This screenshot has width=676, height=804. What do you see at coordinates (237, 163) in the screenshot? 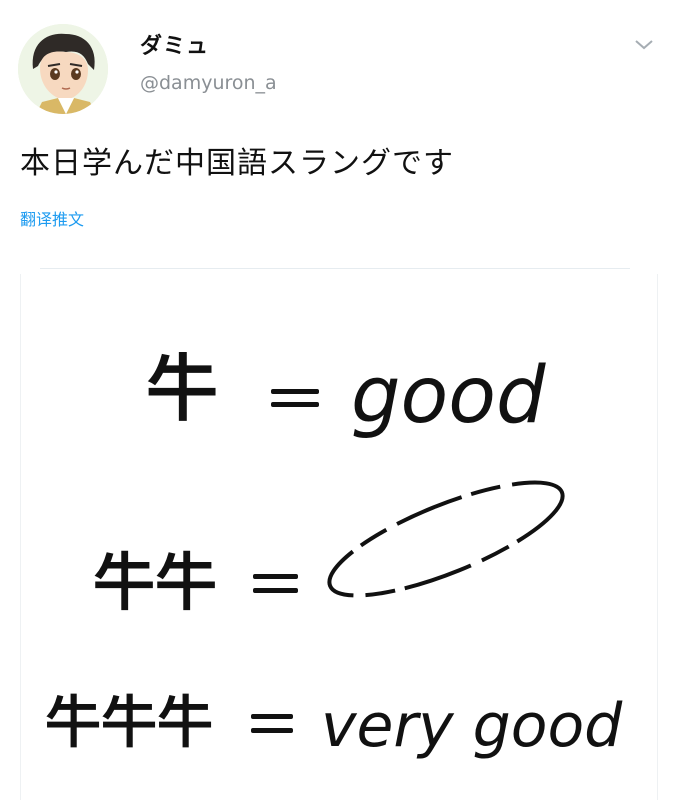
I see `tweet-text: 本日学んだ中国語スラングです` at bounding box center [237, 163].